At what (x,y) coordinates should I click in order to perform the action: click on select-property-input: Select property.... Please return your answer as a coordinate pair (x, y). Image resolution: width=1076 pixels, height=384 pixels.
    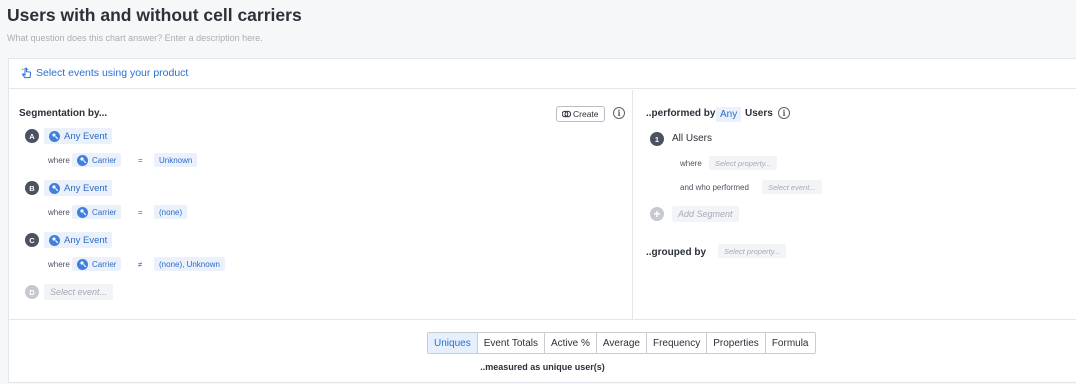
    Looking at the image, I should click on (743, 163).